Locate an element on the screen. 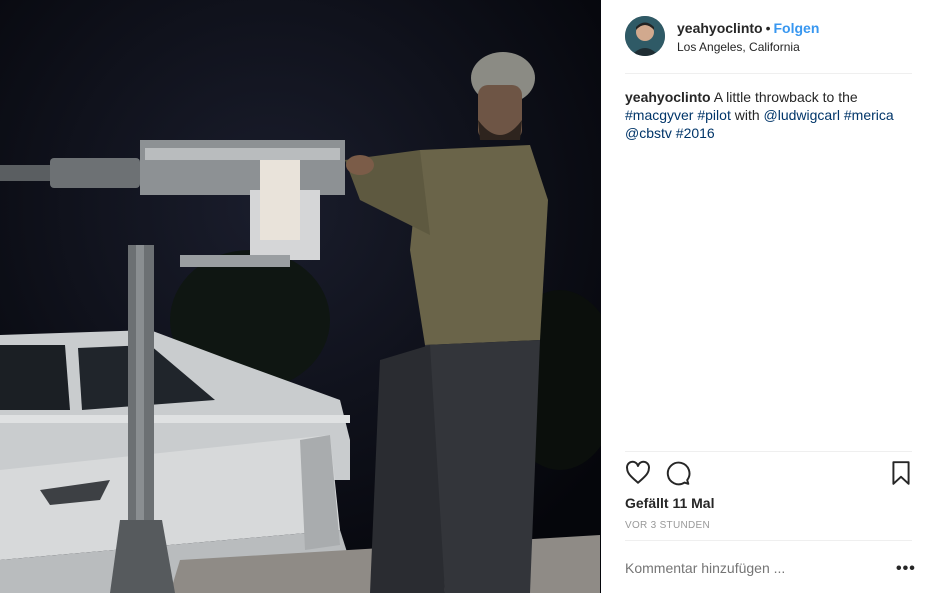 The height and width of the screenshot is (593, 934). comment-input is located at coordinates (745, 568).